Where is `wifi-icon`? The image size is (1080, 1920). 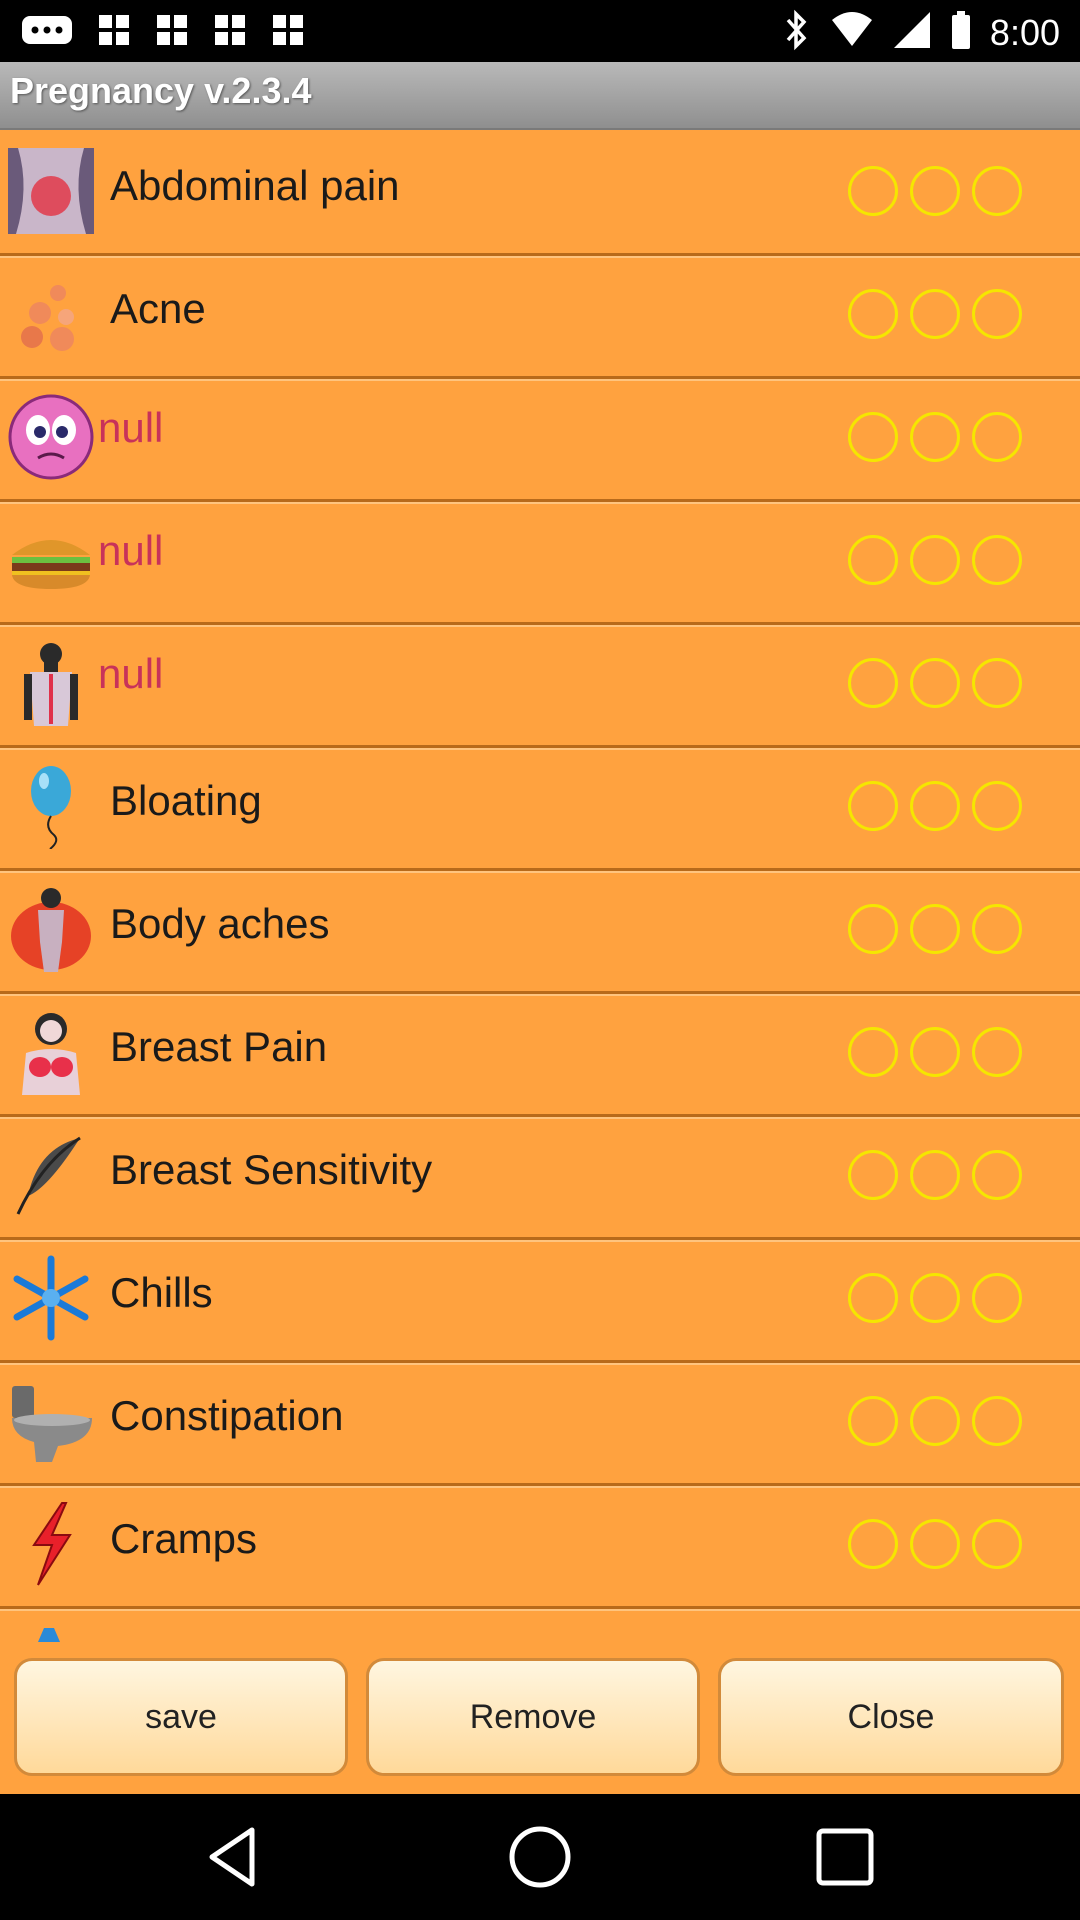 wifi-icon is located at coordinates (852, 32).